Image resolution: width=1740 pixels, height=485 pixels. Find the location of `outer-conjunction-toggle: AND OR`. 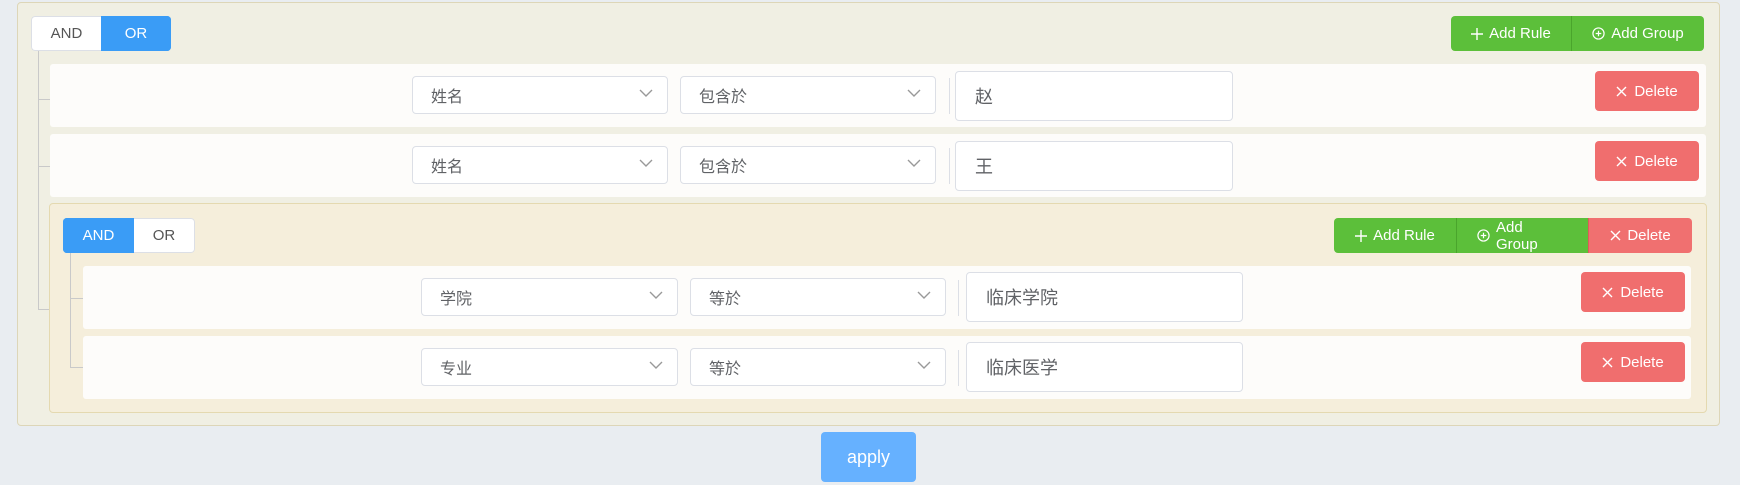

outer-conjunction-toggle: AND OR is located at coordinates (101, 33).